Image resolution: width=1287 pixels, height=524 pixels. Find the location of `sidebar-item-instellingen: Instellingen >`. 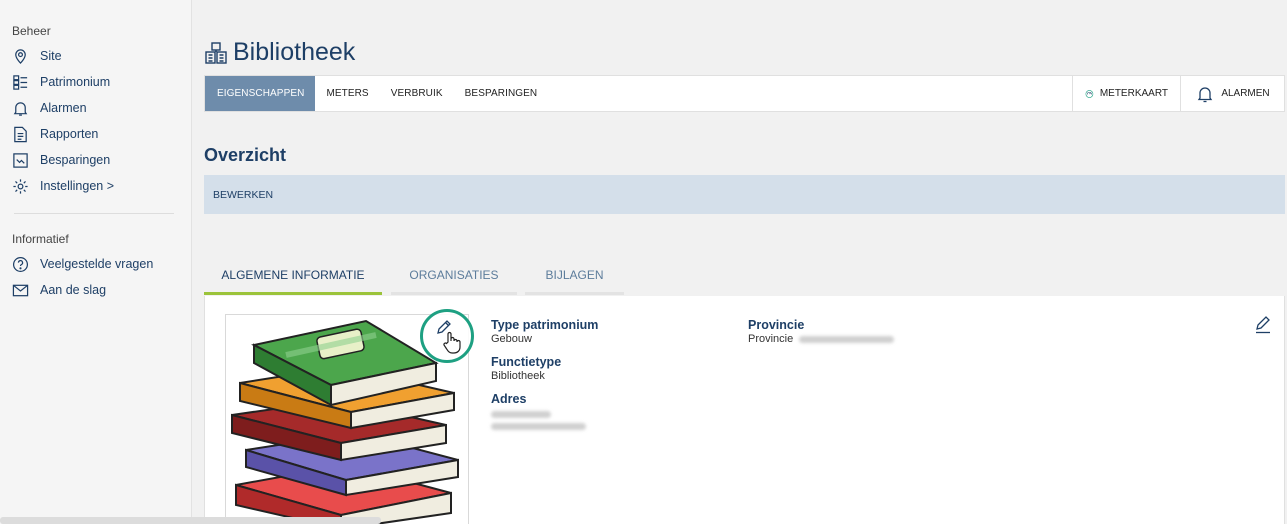

sidebar-item-instellingen: Instellingen > is located at coordinates (95, 186).